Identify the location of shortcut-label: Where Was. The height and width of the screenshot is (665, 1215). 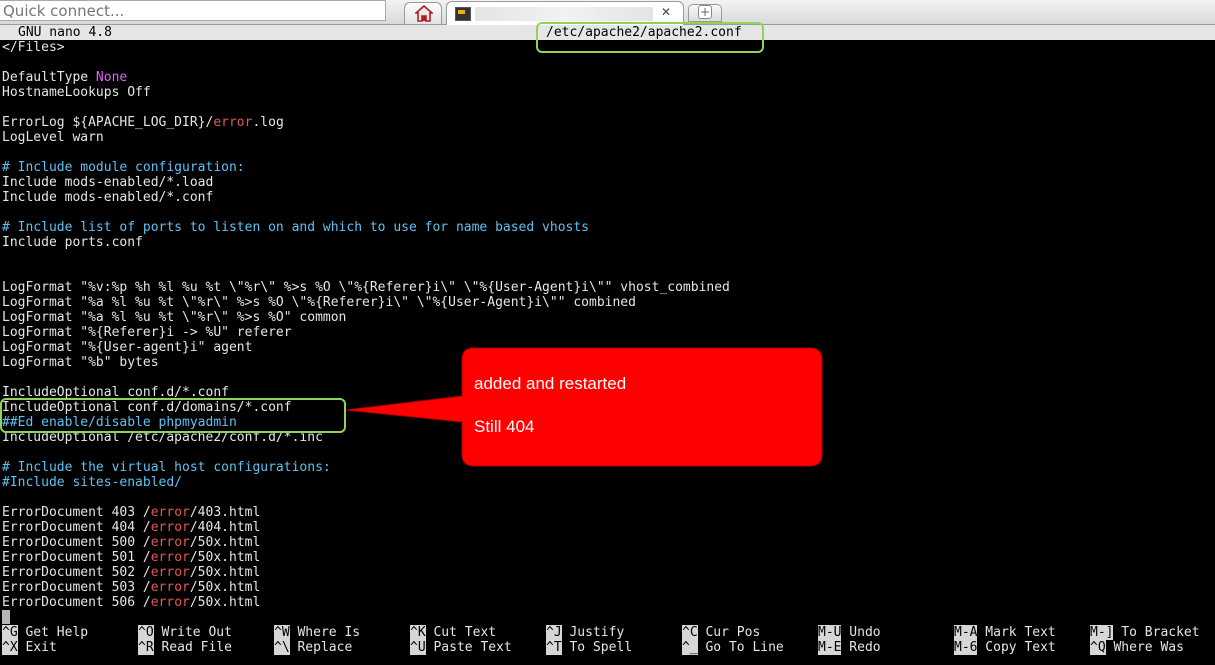
(1144, 647).